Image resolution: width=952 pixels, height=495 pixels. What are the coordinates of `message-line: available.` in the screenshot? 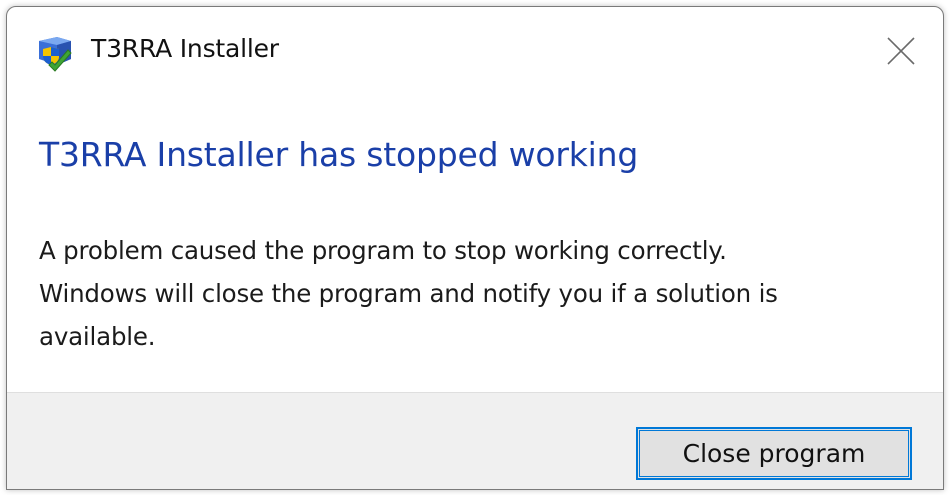 It's located at (97, 336).